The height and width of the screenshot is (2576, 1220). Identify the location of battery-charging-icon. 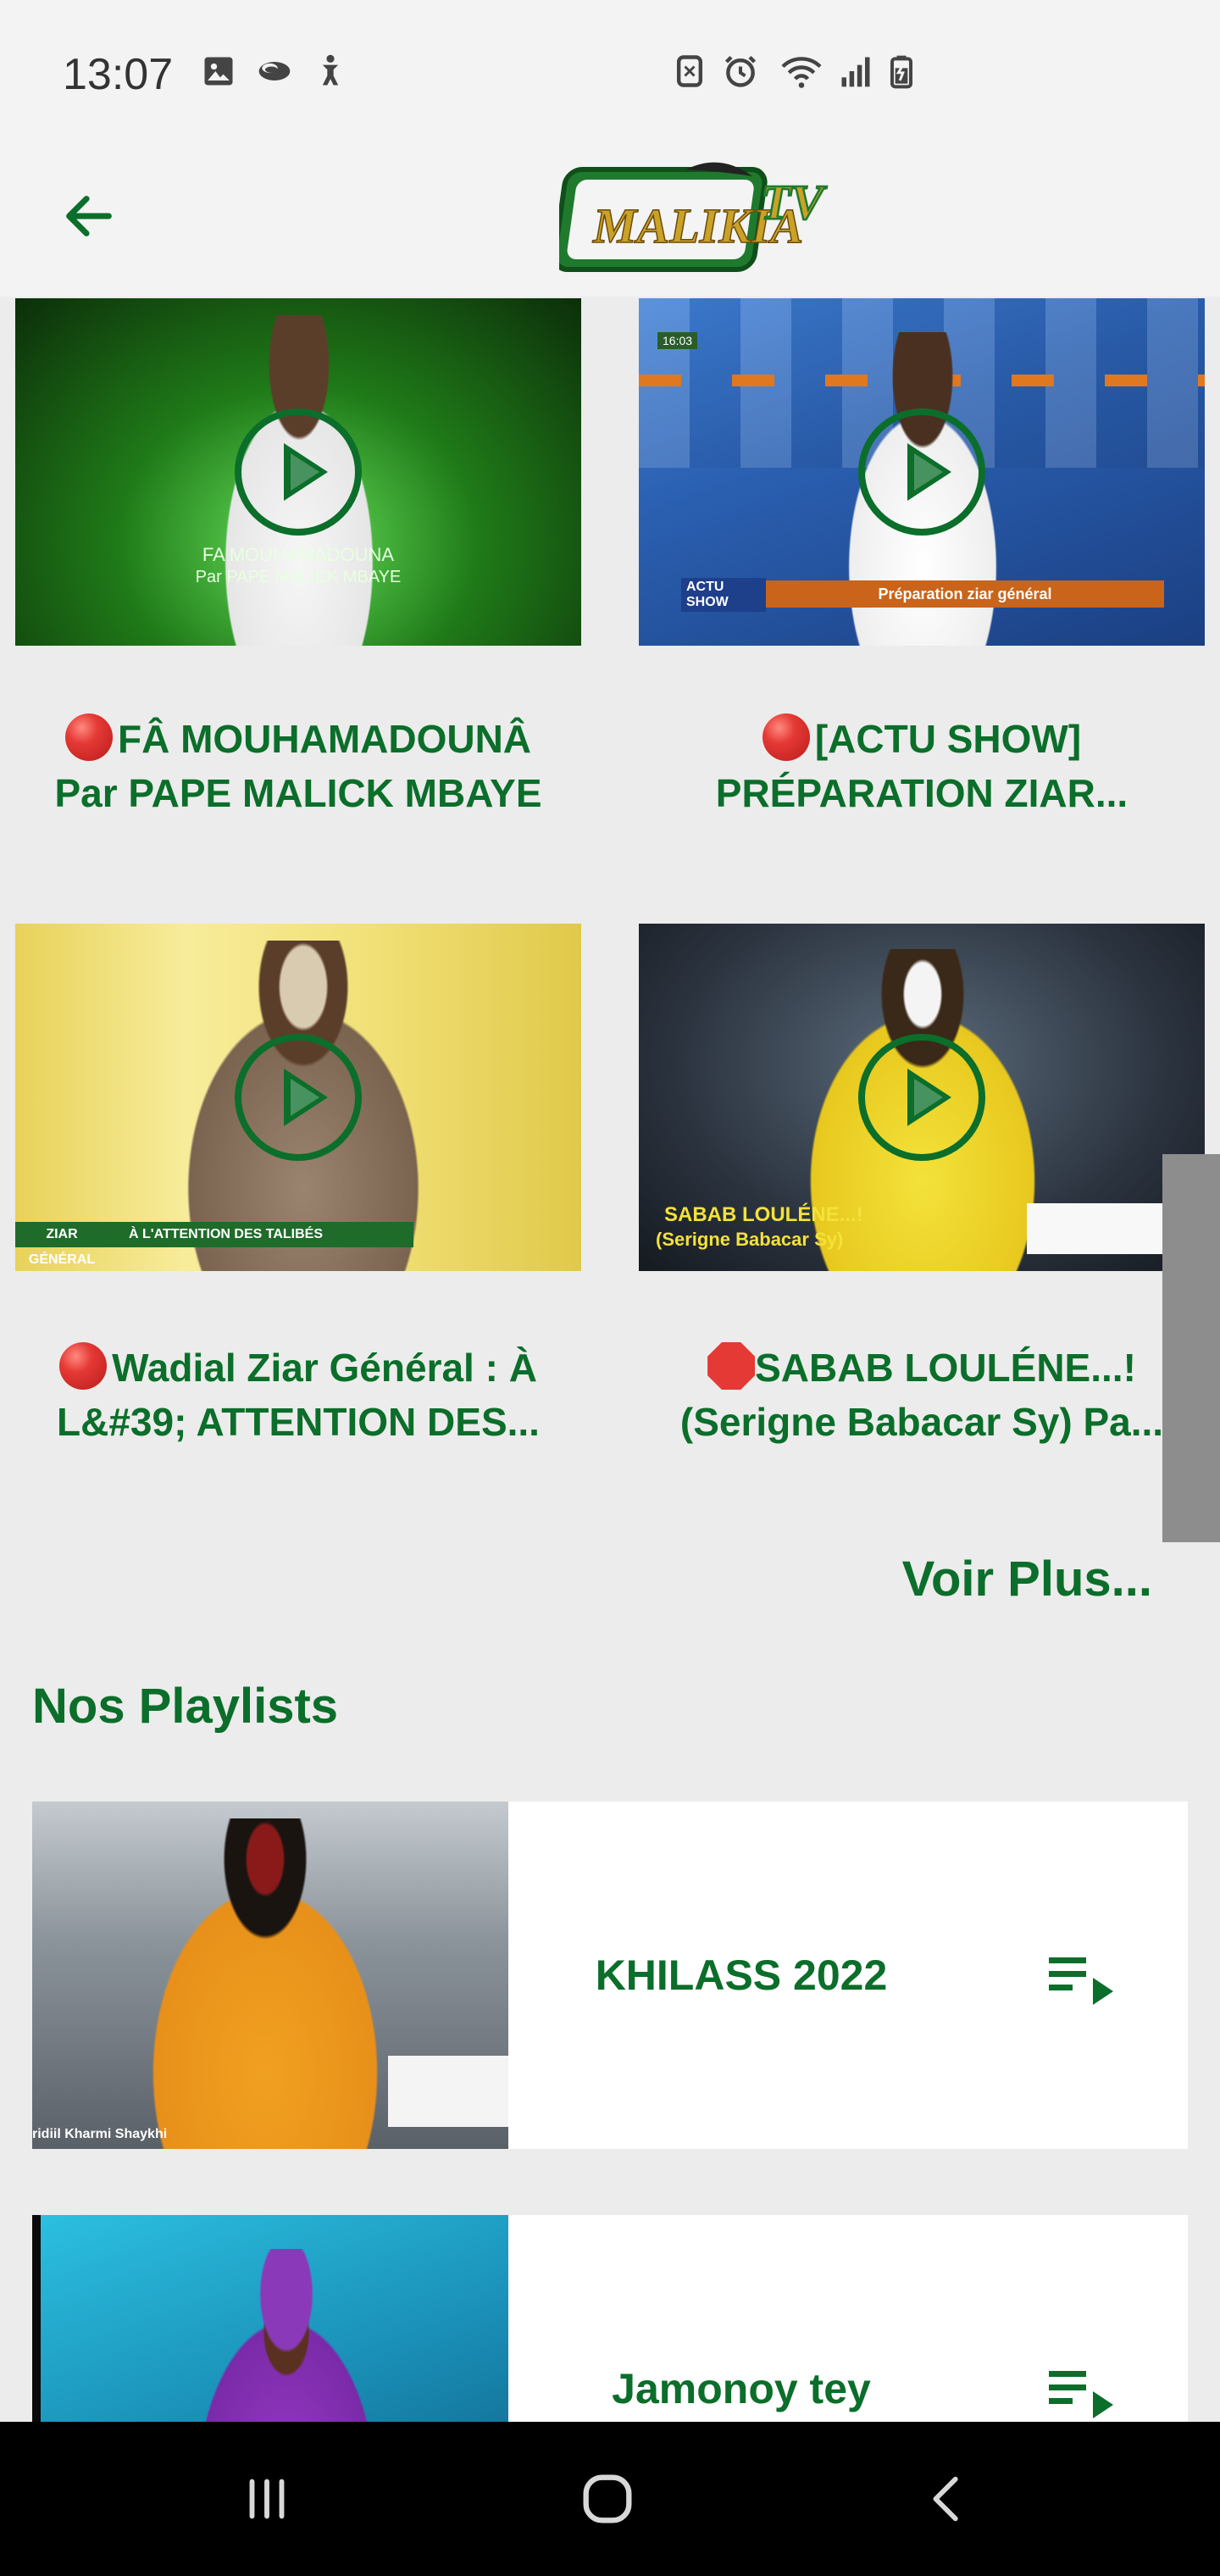
(901, 71).